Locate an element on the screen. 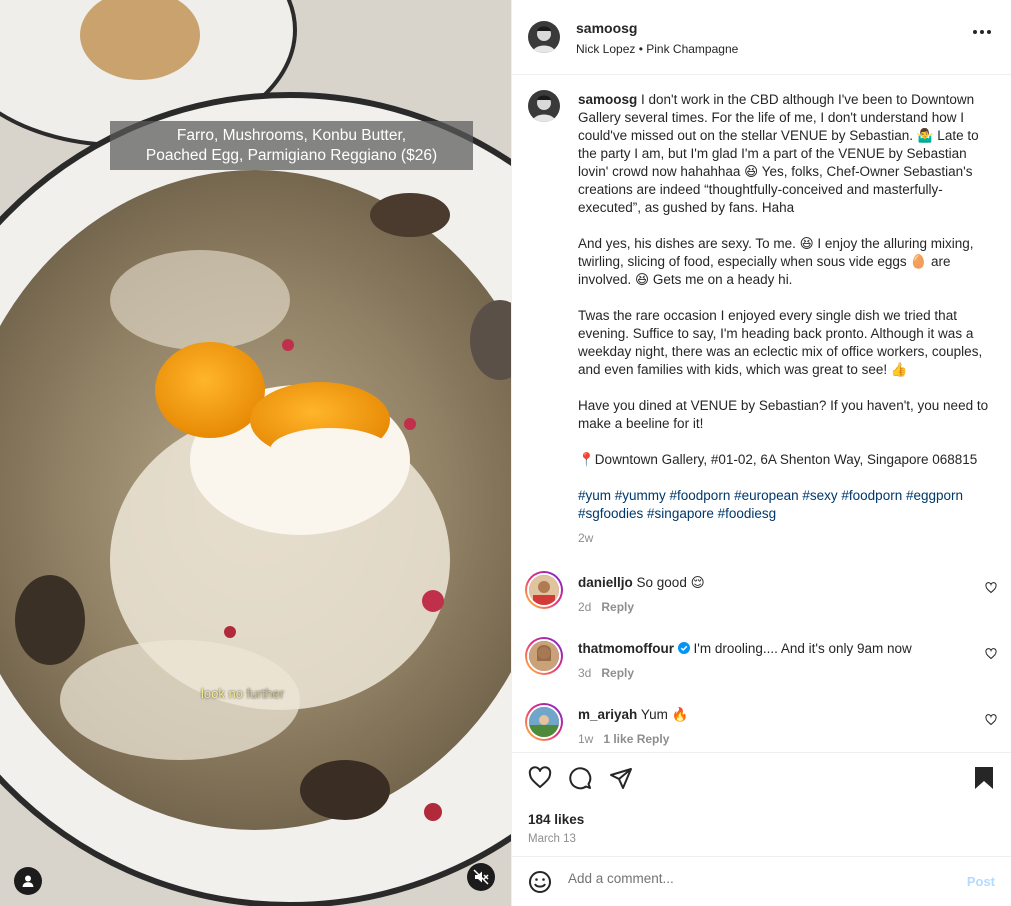 The image size is (1011, 906). comment-username: danielljo is located at coordinates (605, 582).